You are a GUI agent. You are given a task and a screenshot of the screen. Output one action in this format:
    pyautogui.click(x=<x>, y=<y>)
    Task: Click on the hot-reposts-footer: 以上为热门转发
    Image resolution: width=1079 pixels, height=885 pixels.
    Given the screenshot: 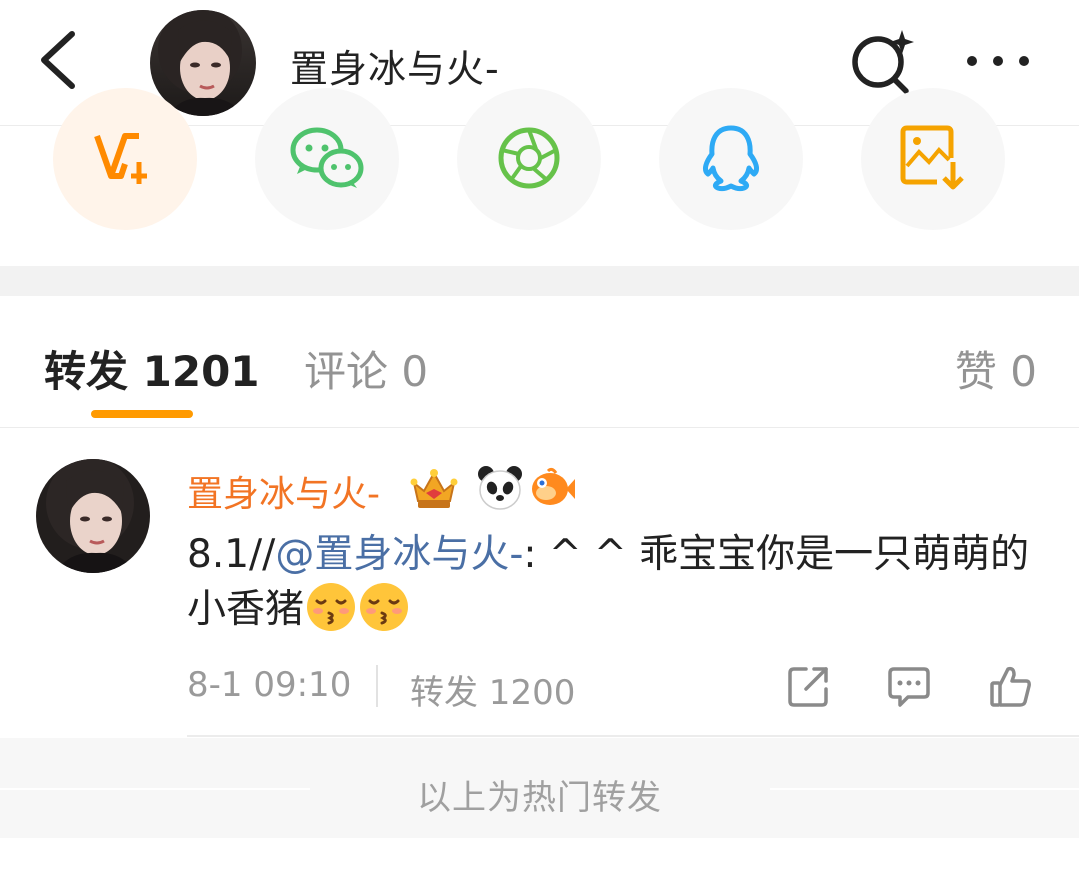 What is the action you would take?
    pyautogui.click(x=539, y=788)
    